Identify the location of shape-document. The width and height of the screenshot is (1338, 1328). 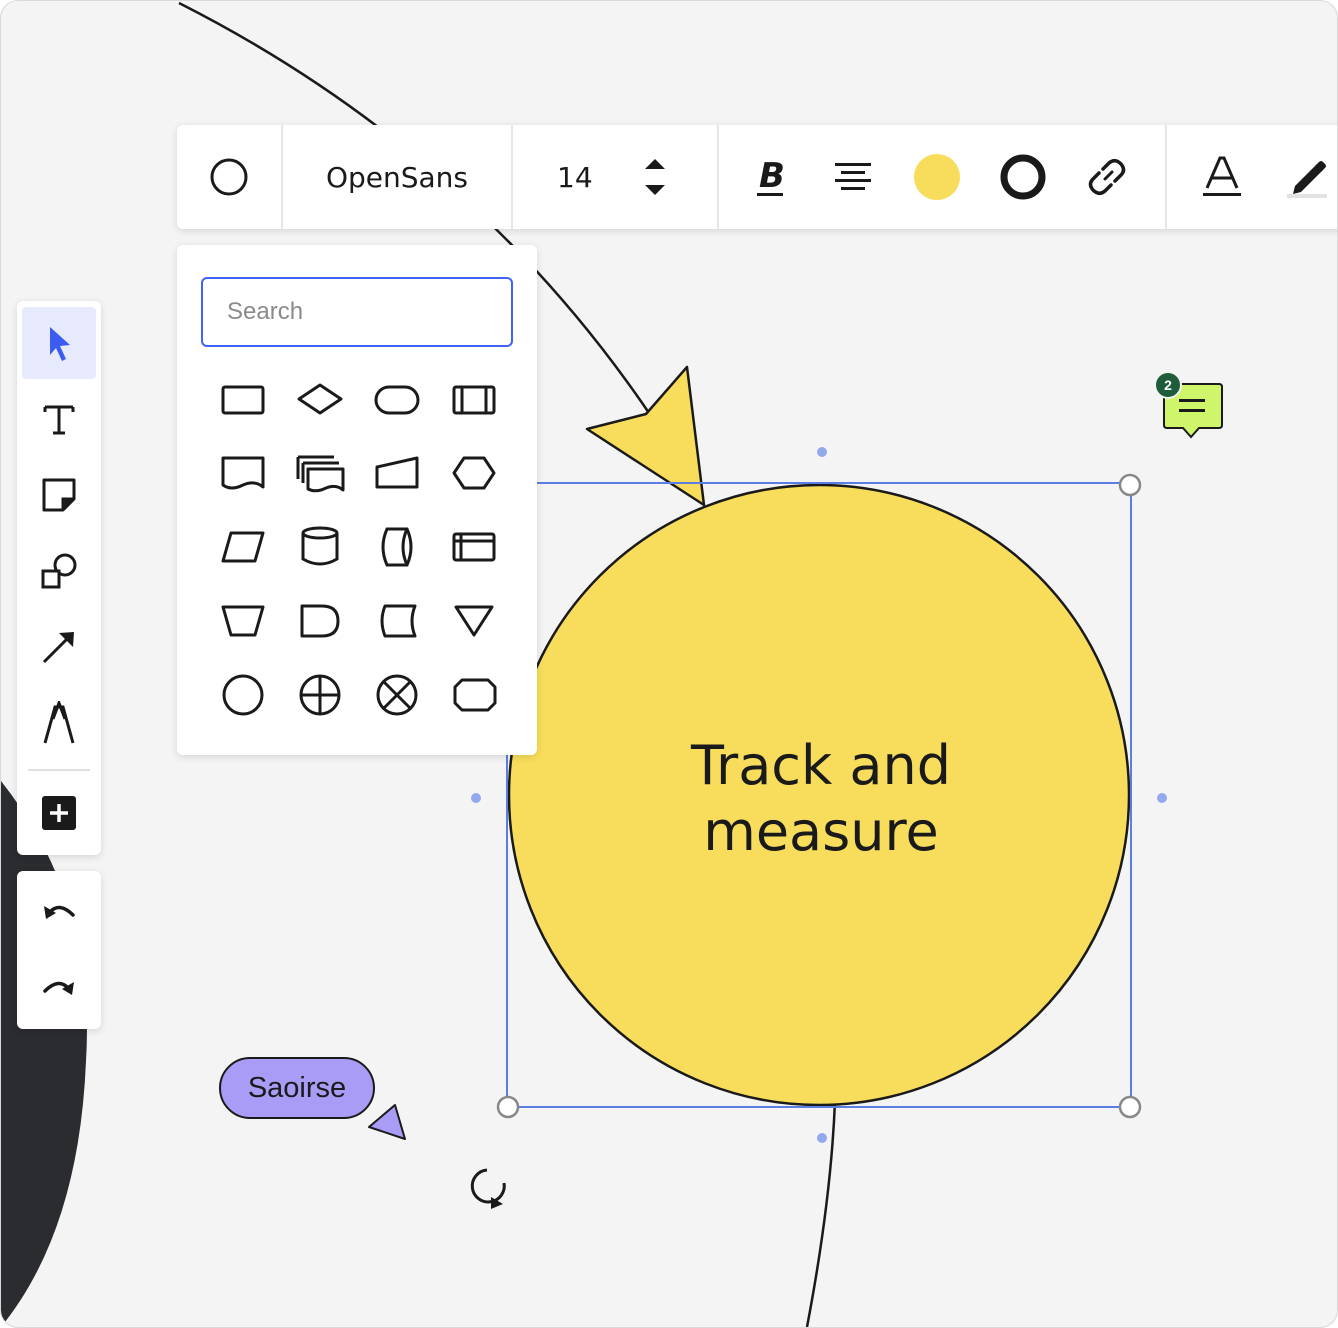
(243, 473).